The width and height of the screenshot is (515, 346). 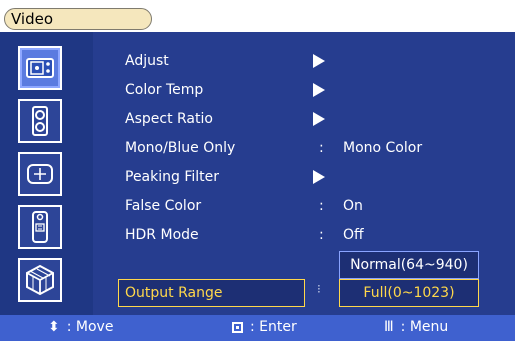 What do you see at coordinates (162, 235) in the screenshot?
I see `menu-item-label: HDR Mode` at bounding box center [162, 235].